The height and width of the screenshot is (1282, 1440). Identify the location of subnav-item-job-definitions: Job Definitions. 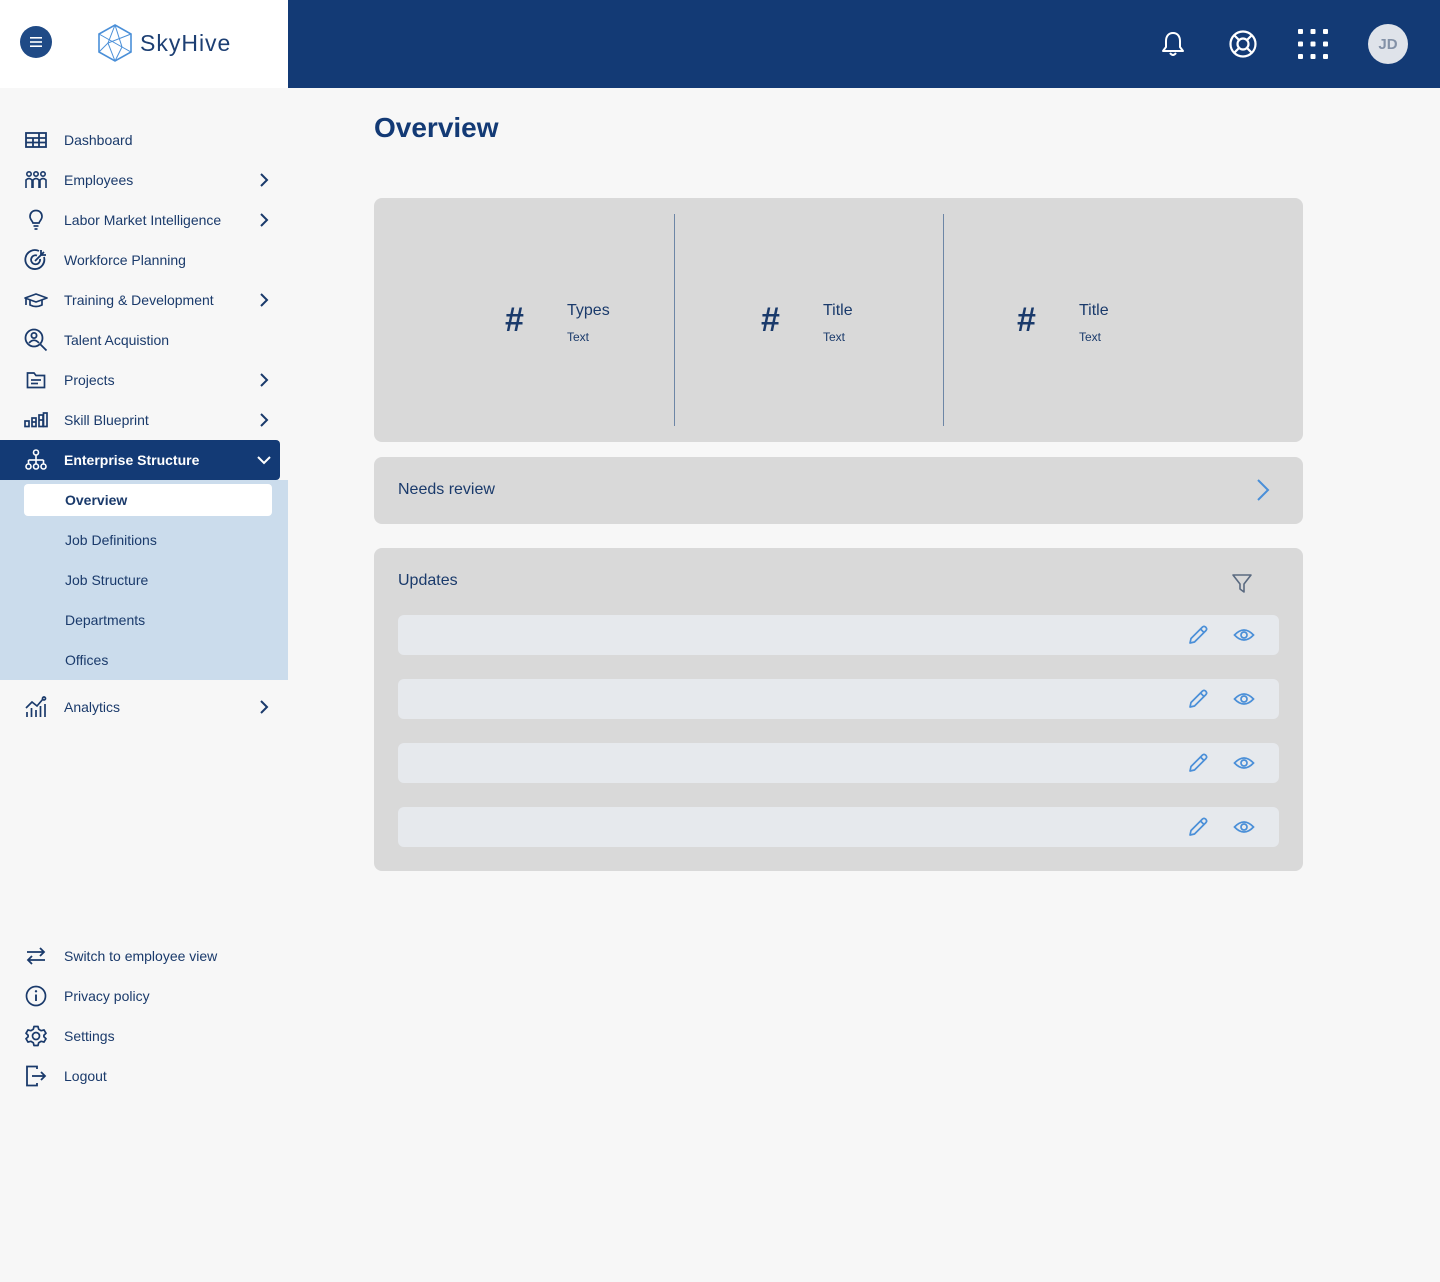
(148, 540).